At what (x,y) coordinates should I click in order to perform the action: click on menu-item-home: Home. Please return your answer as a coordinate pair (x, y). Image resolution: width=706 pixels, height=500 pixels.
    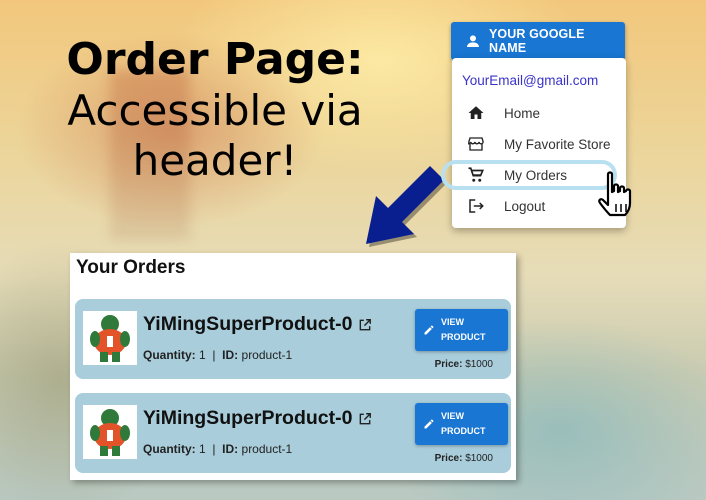
    Looking at the image, I should click on (539, 113).